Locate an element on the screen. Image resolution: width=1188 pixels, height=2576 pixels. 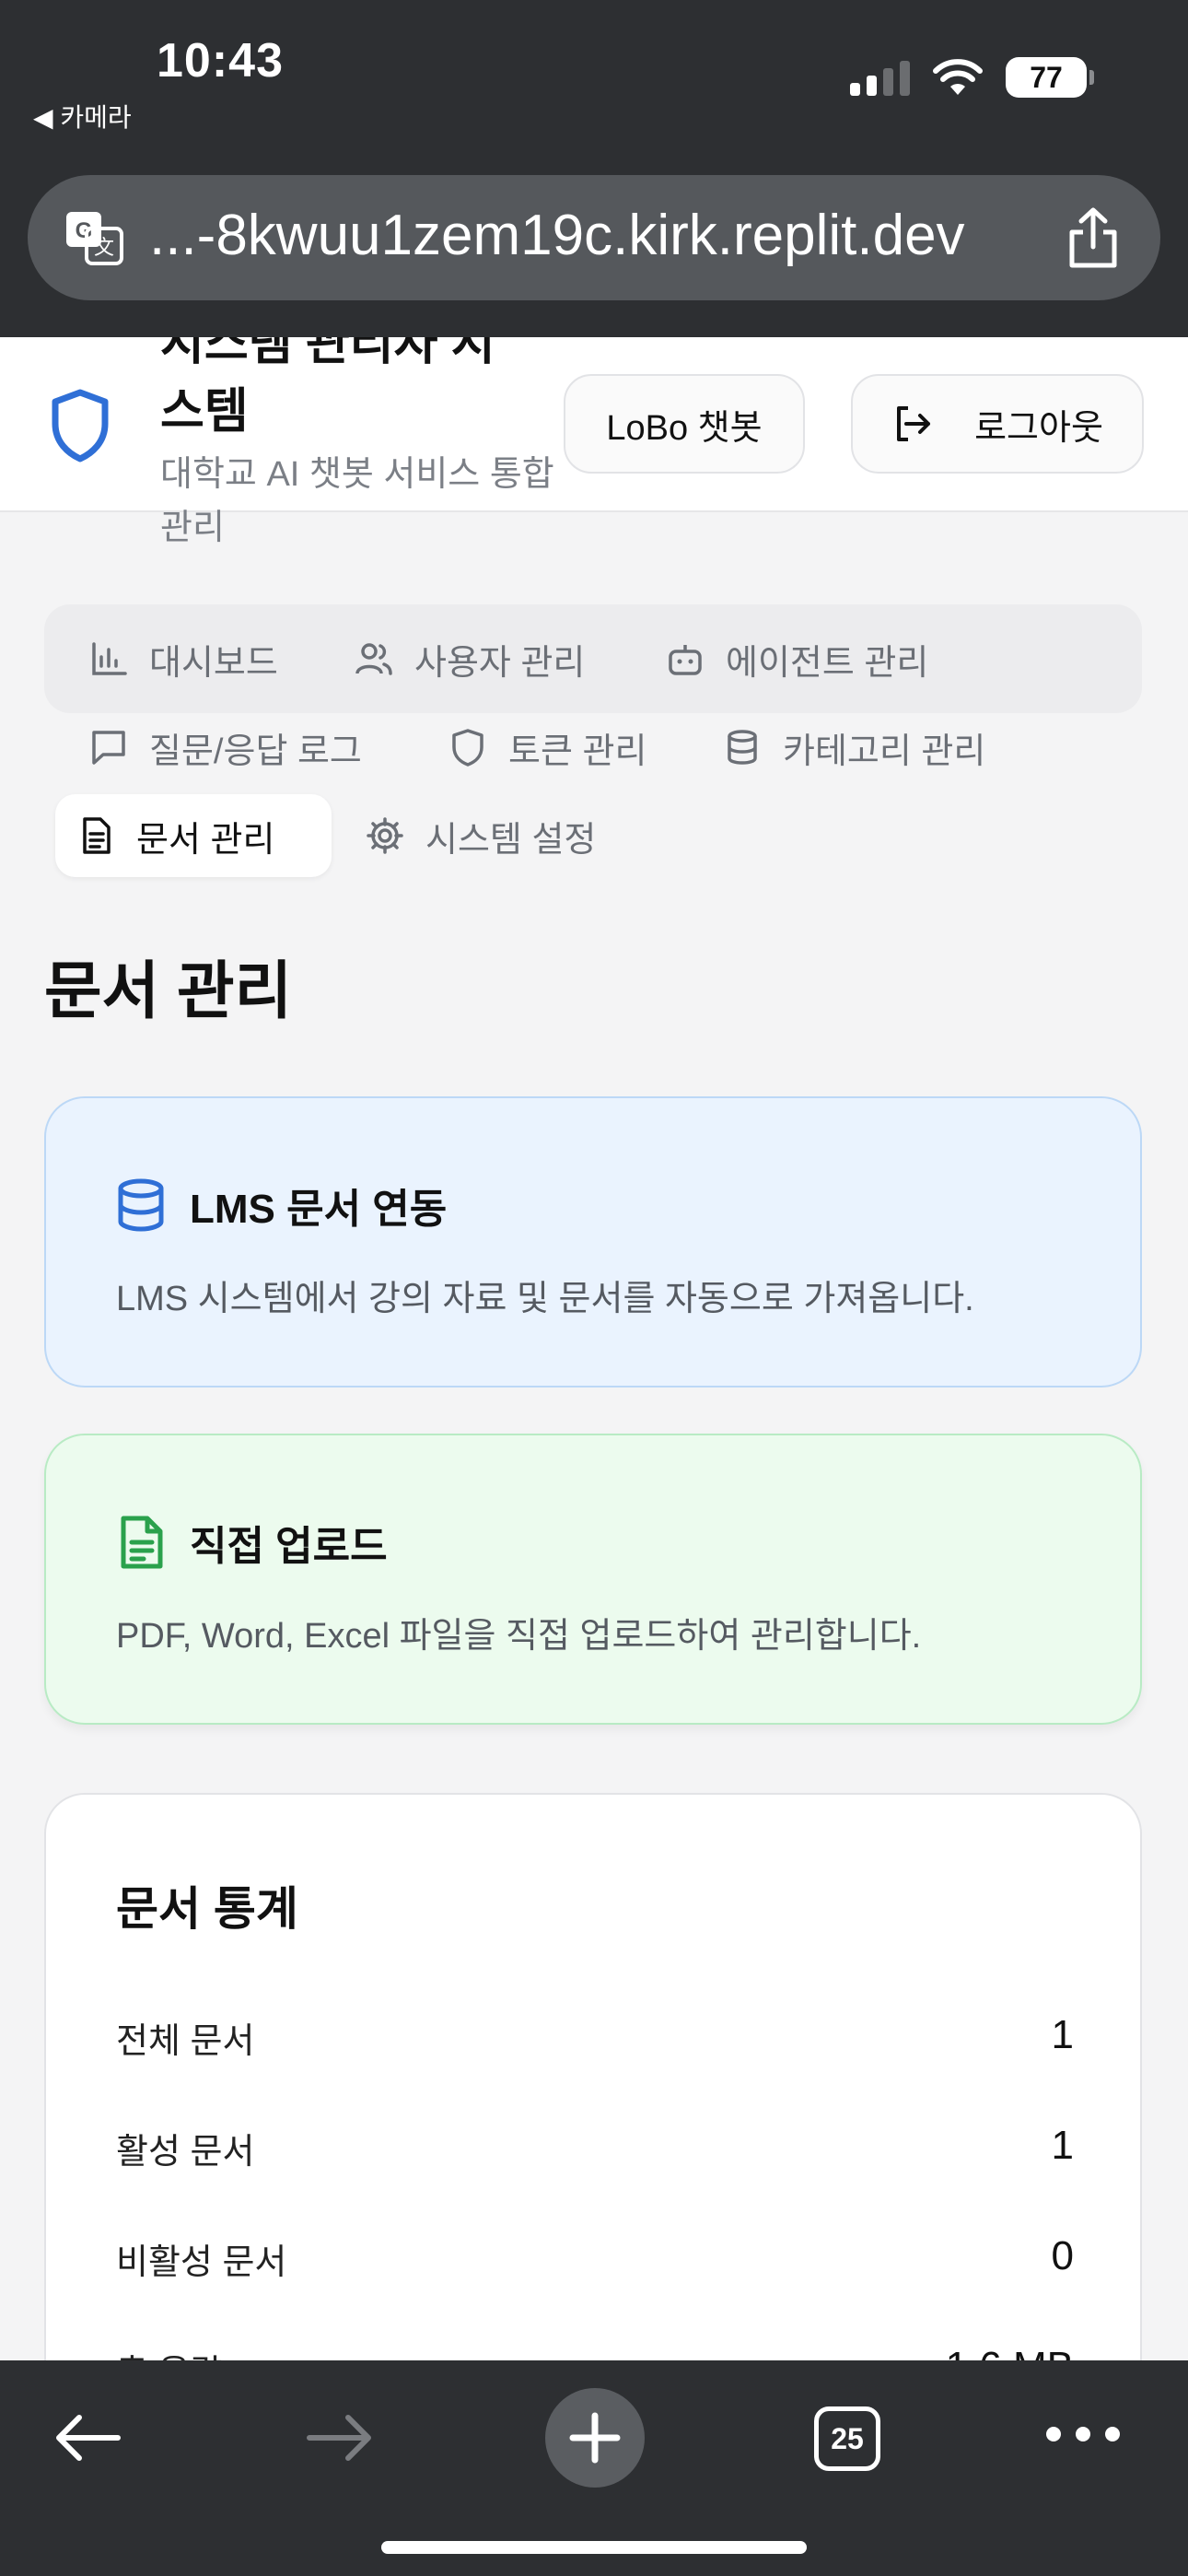
app-subtitle: 대학교 AI 챗봇 서비스 통합 관리 is located at coordinates (357, 501).